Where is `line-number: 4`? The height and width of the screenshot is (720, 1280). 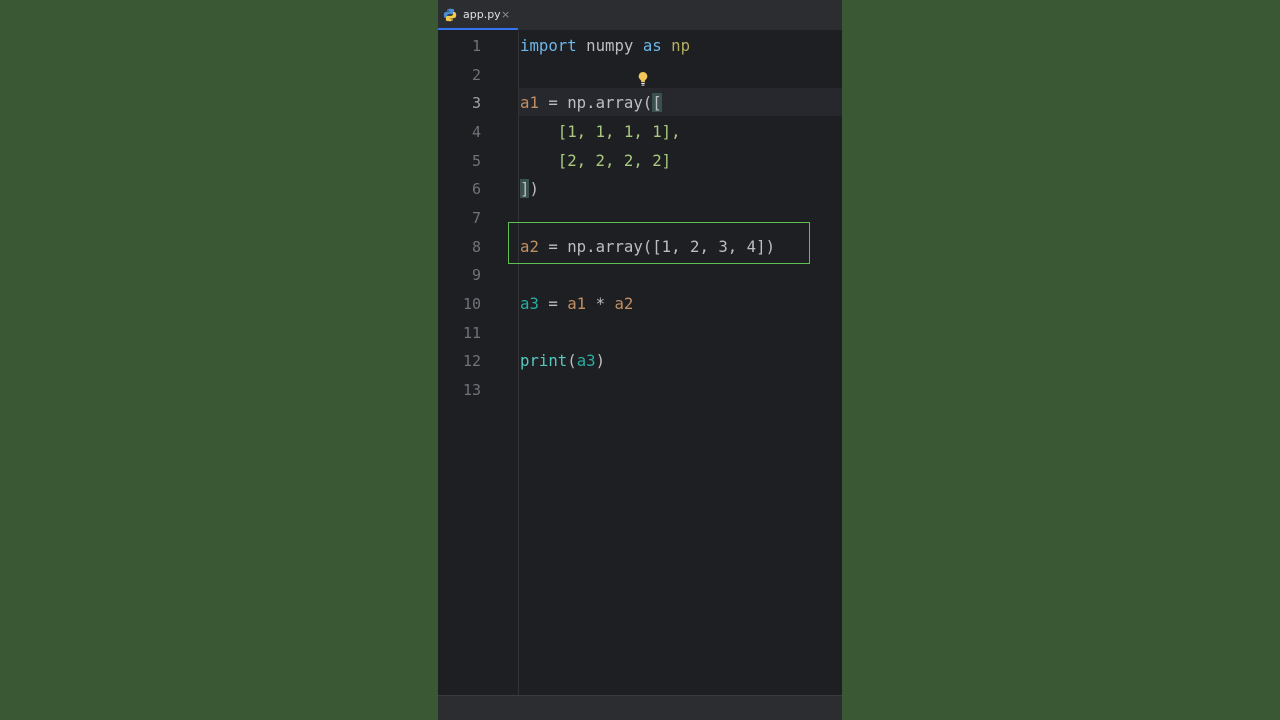
line-number: 4 is located at coordinates (476, 132).